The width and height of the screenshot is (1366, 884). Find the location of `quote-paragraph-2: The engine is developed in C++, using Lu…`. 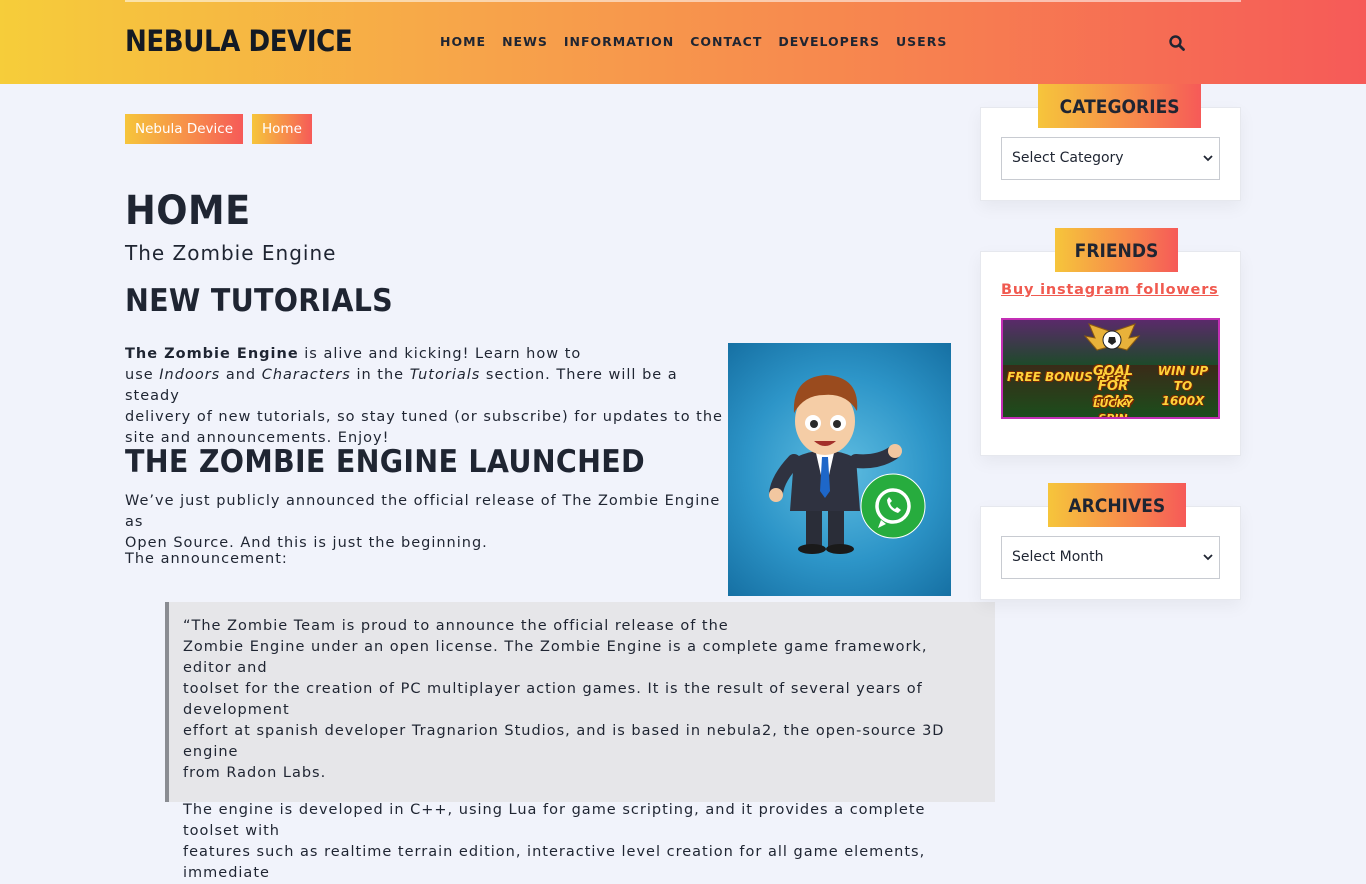

quote-paragraph-2: The engine is developed in C++, using Lu… is located at coordinates (582, 842).